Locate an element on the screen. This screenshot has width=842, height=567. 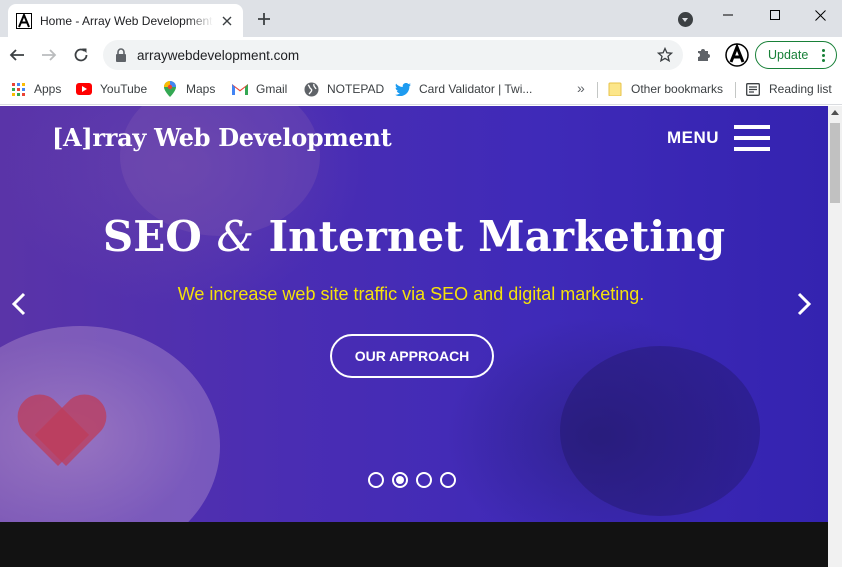
tab-title: Home - Array Web Development is located at coordinates (126, 20).